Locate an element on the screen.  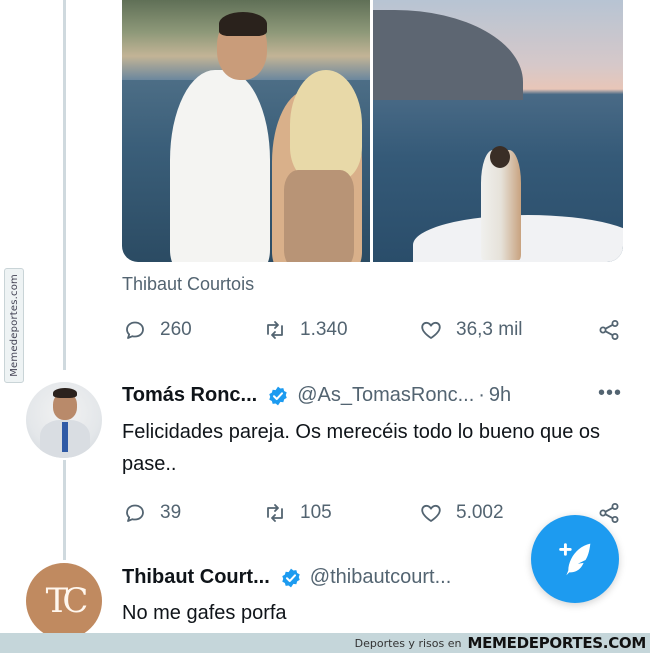
like-count: 36,3 mil is located at coordinates (489, 329).